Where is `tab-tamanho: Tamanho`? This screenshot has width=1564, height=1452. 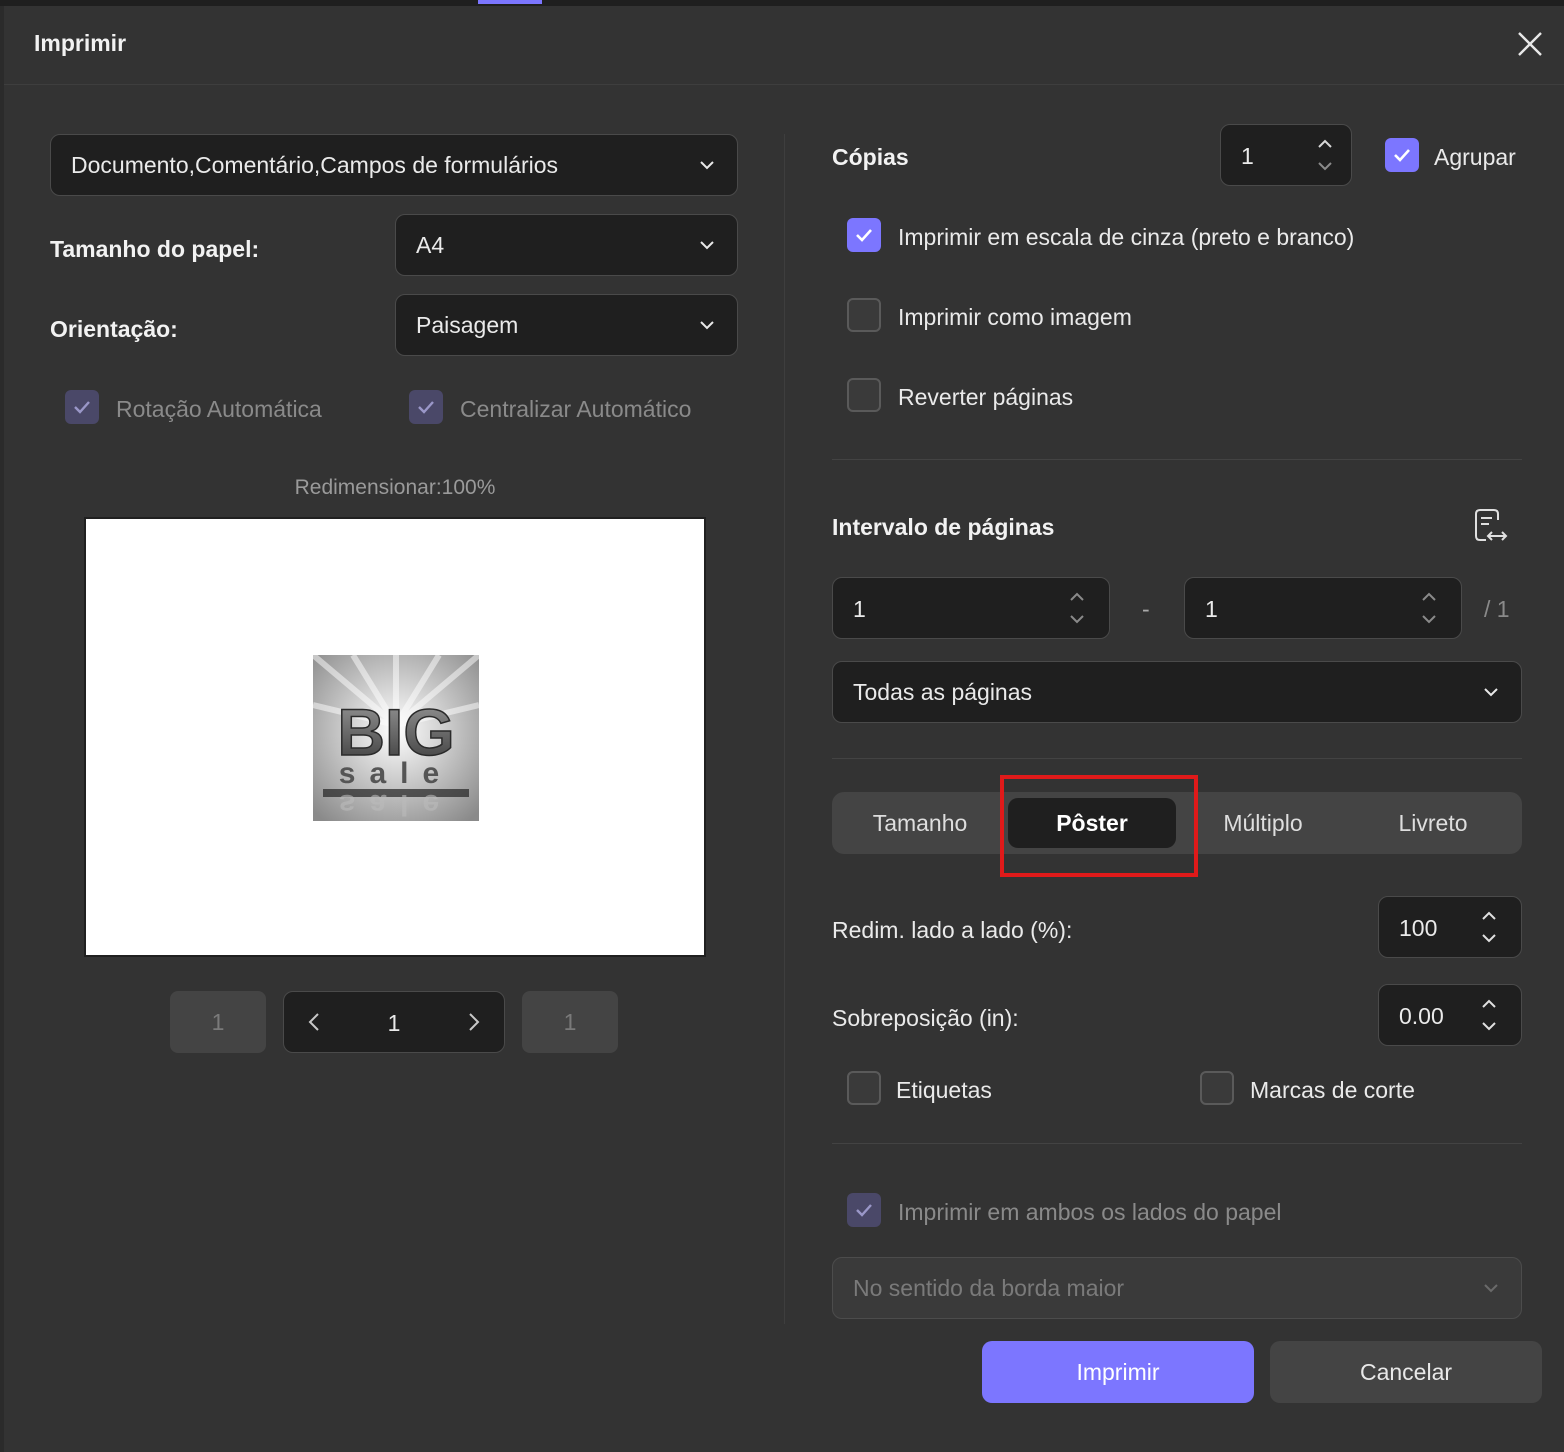
tab-tamanho: Tamanho is located at coordinates (920, 823).